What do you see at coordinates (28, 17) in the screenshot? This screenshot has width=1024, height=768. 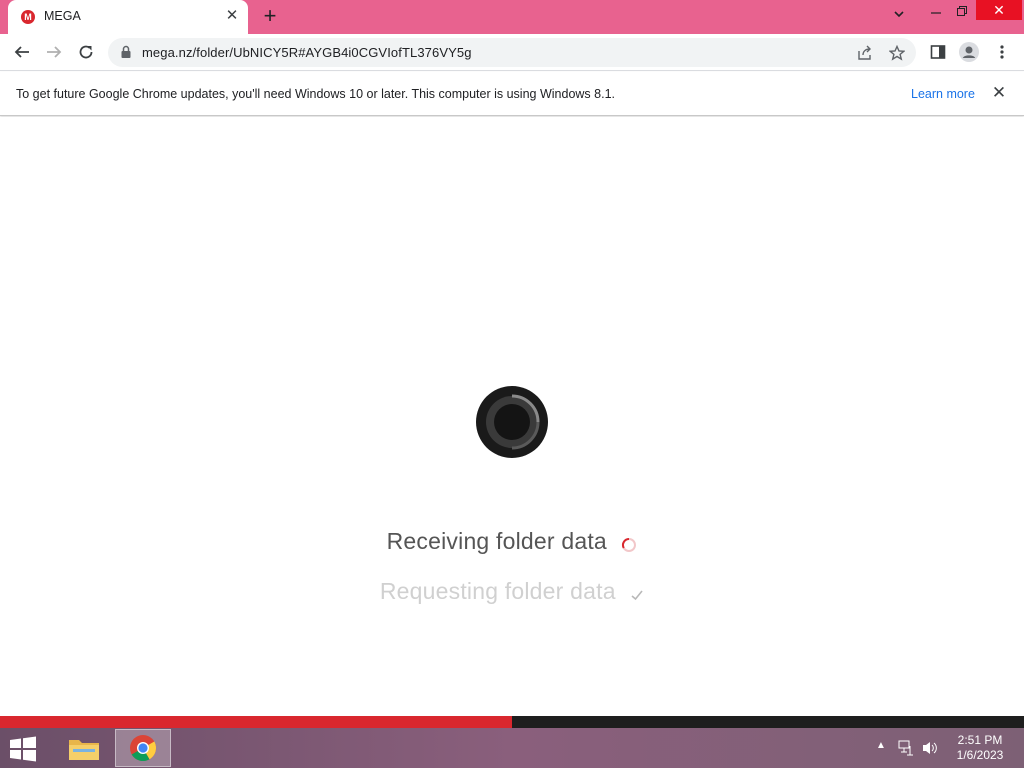 I see `mega-favicon-icon: M` at bounding box center [28, 17].